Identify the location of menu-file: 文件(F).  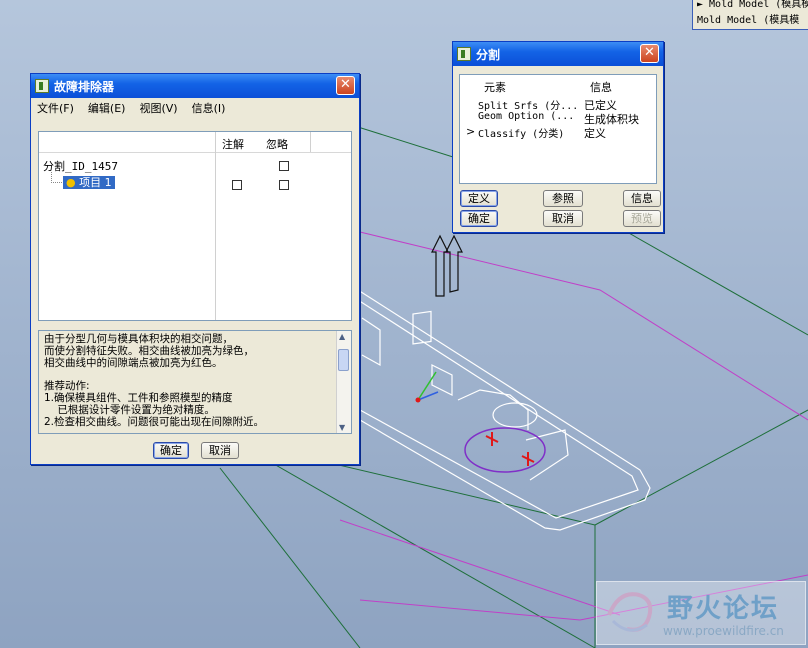
(55, 108).